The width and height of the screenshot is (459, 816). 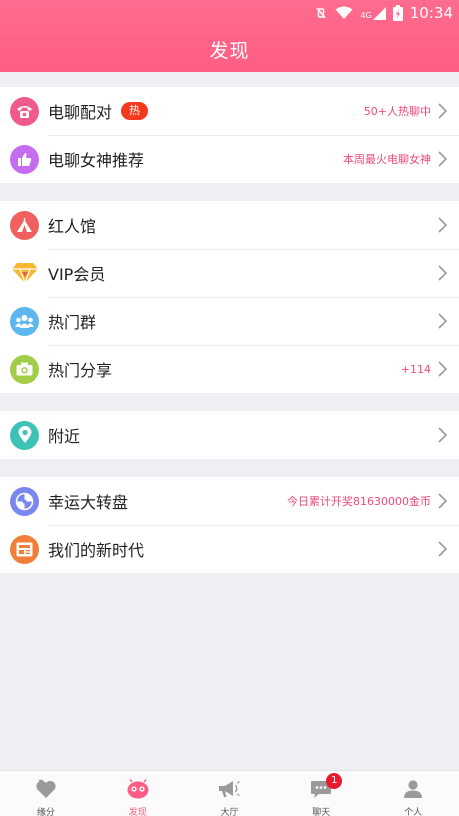 I want to click on wheel-icon, so click(x=24, y=501).